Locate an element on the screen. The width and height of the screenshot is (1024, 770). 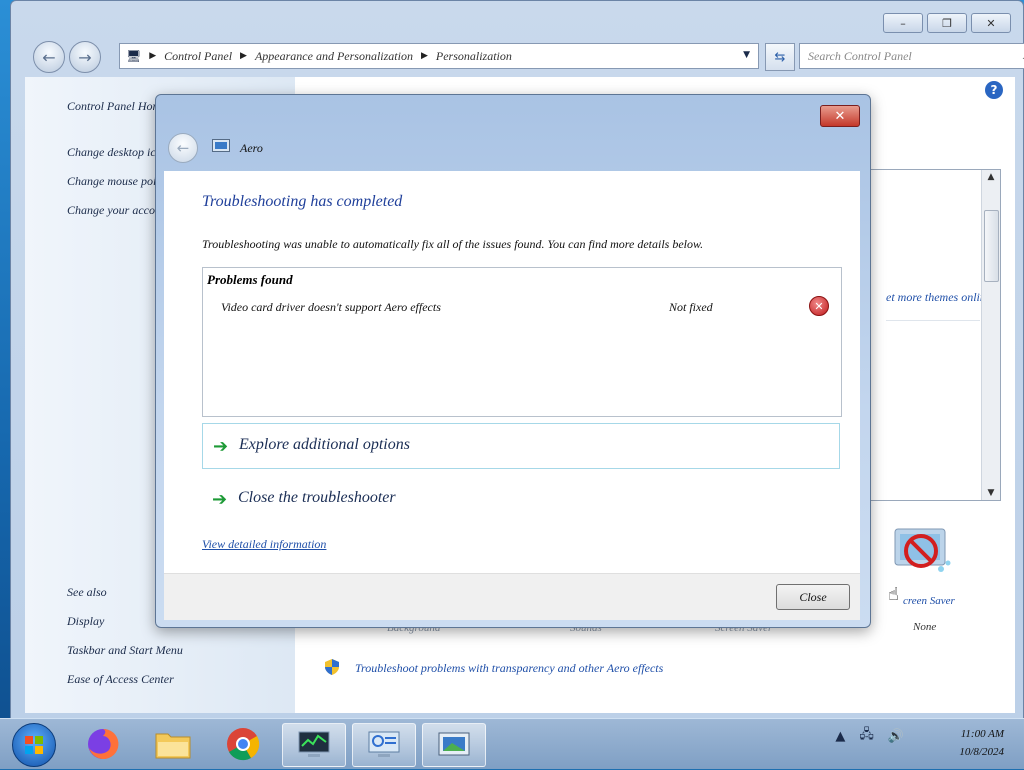
minimize-button: – is located at coordinates (903, 23).